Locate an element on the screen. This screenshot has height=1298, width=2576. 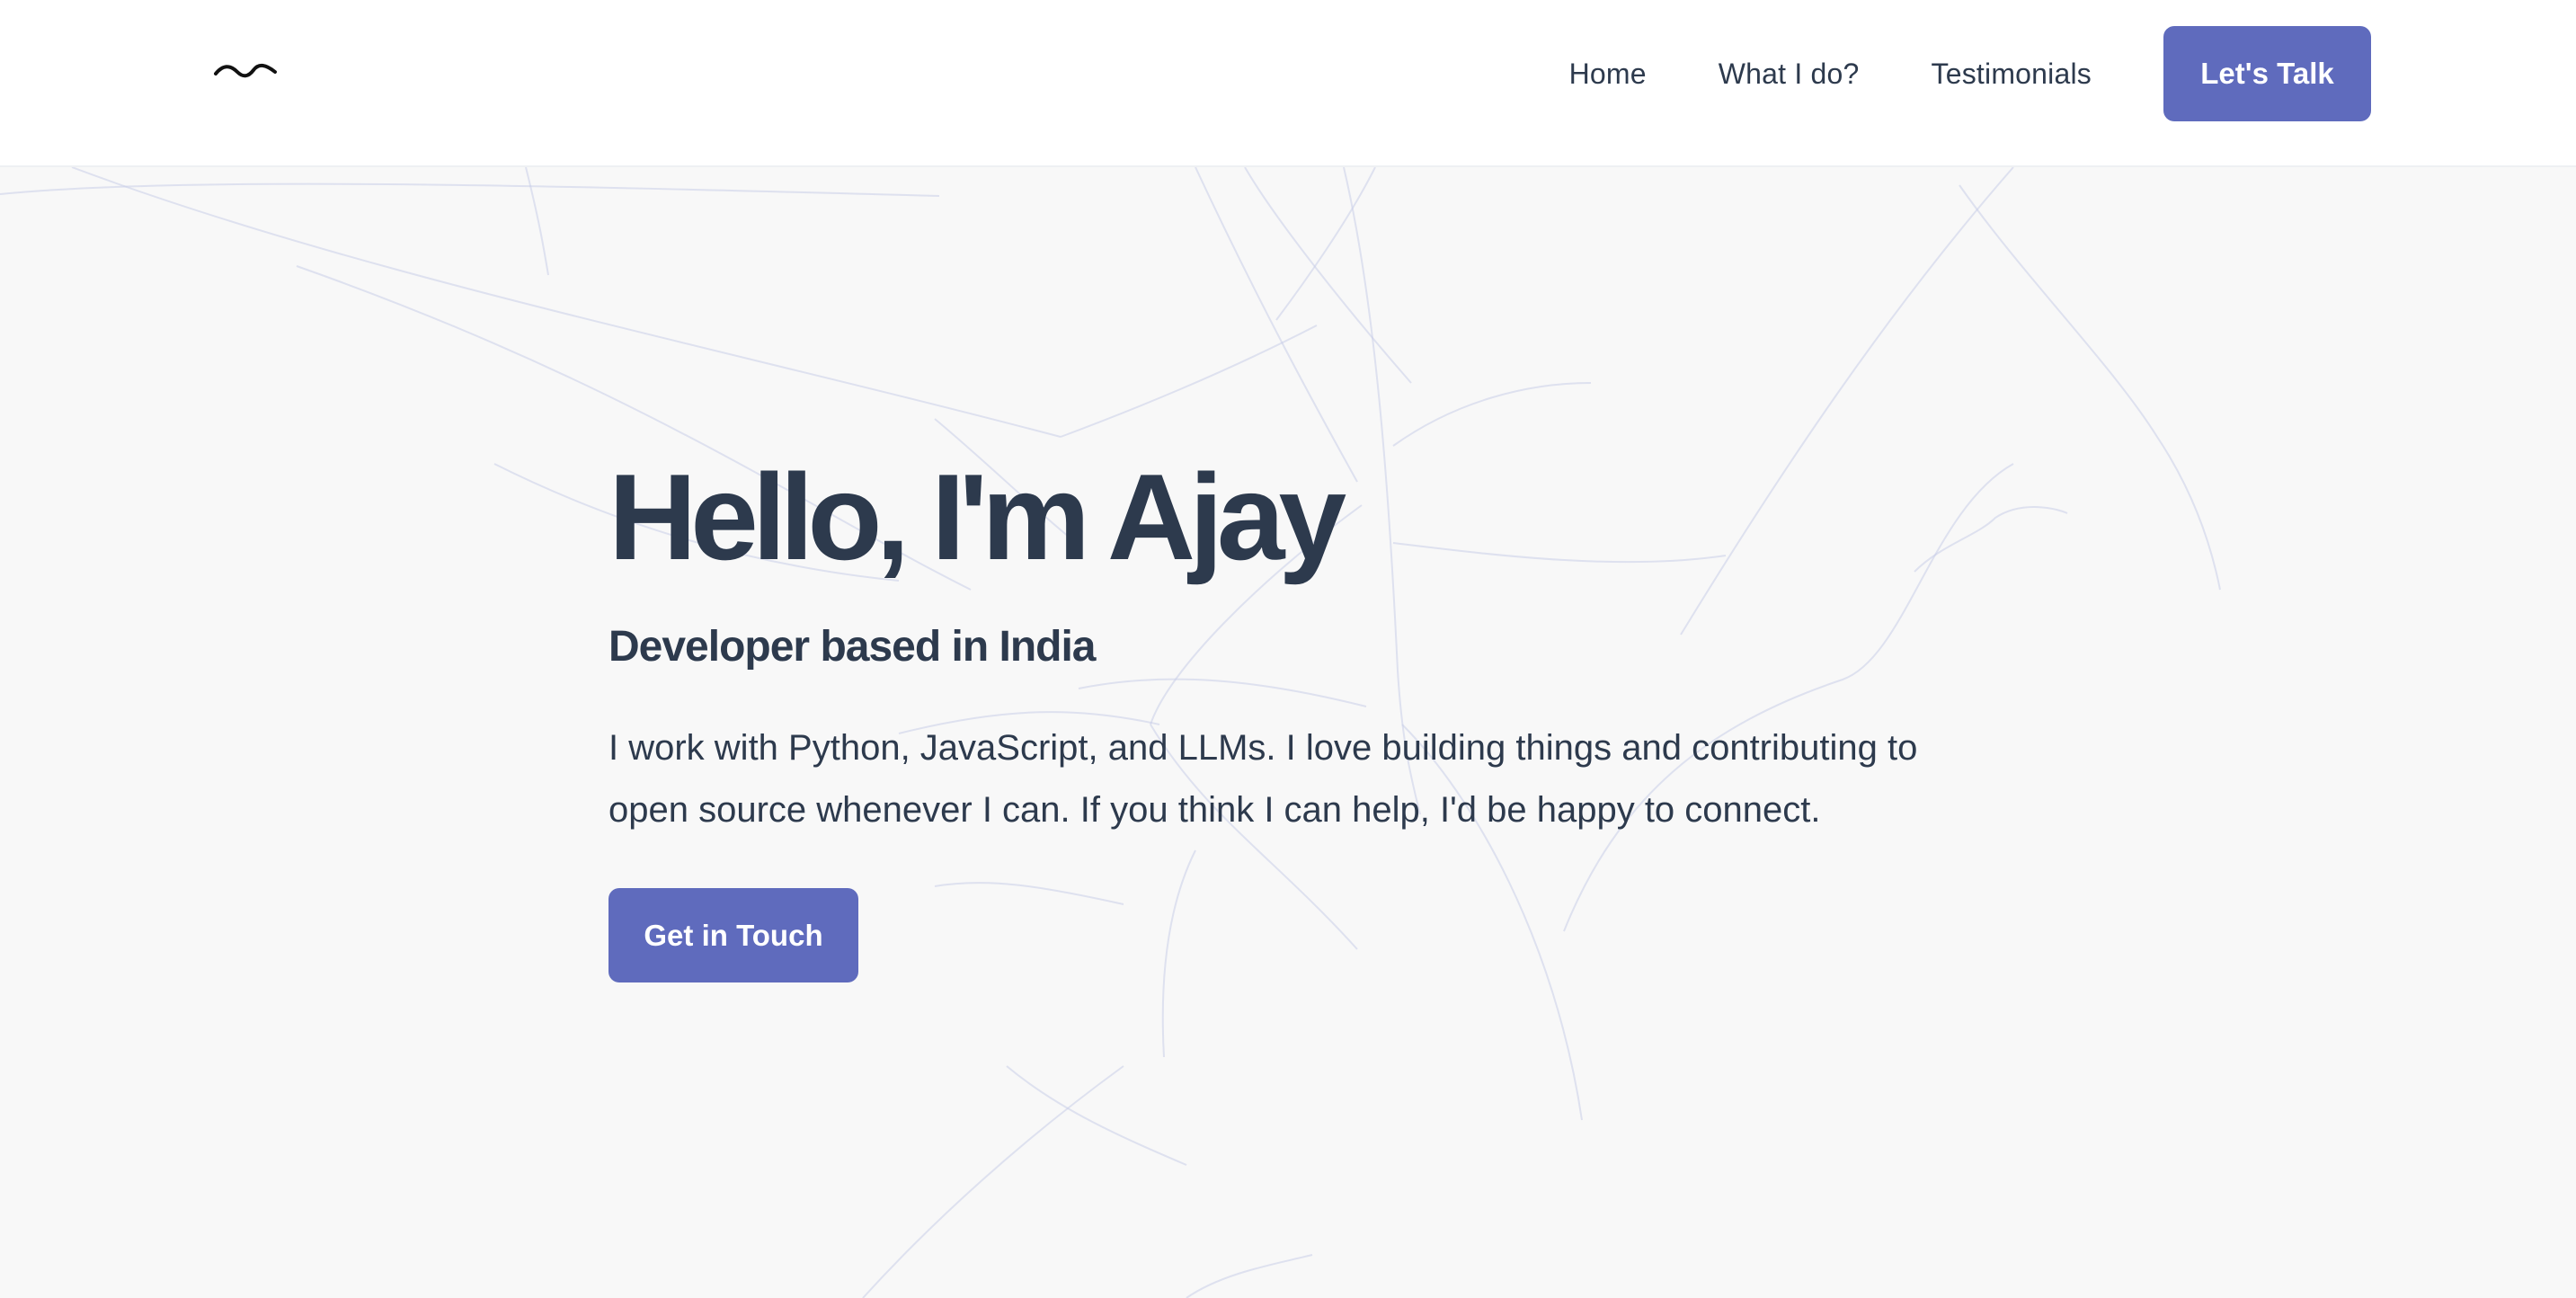
get-in-touch-button: Get in Touch is located at coordinates (733, 935).